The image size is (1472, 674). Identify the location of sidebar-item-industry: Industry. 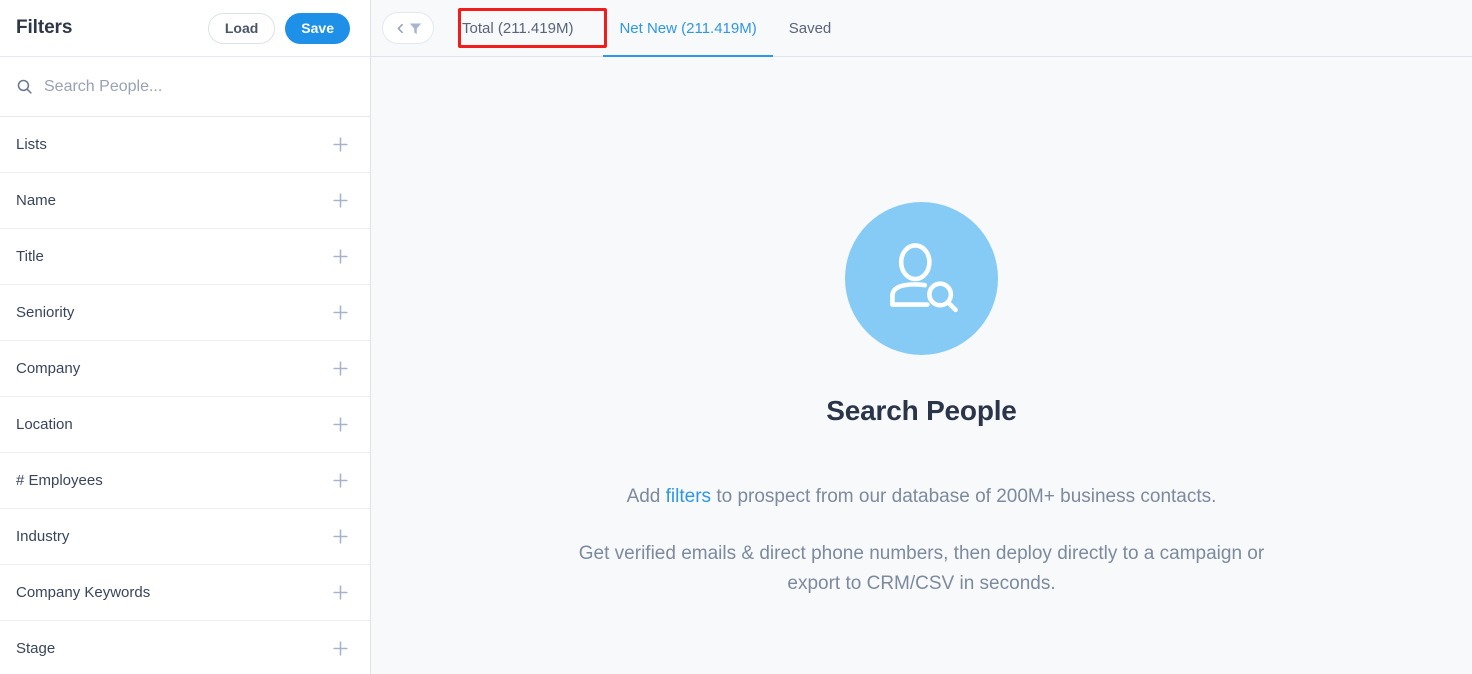
(185, 537).